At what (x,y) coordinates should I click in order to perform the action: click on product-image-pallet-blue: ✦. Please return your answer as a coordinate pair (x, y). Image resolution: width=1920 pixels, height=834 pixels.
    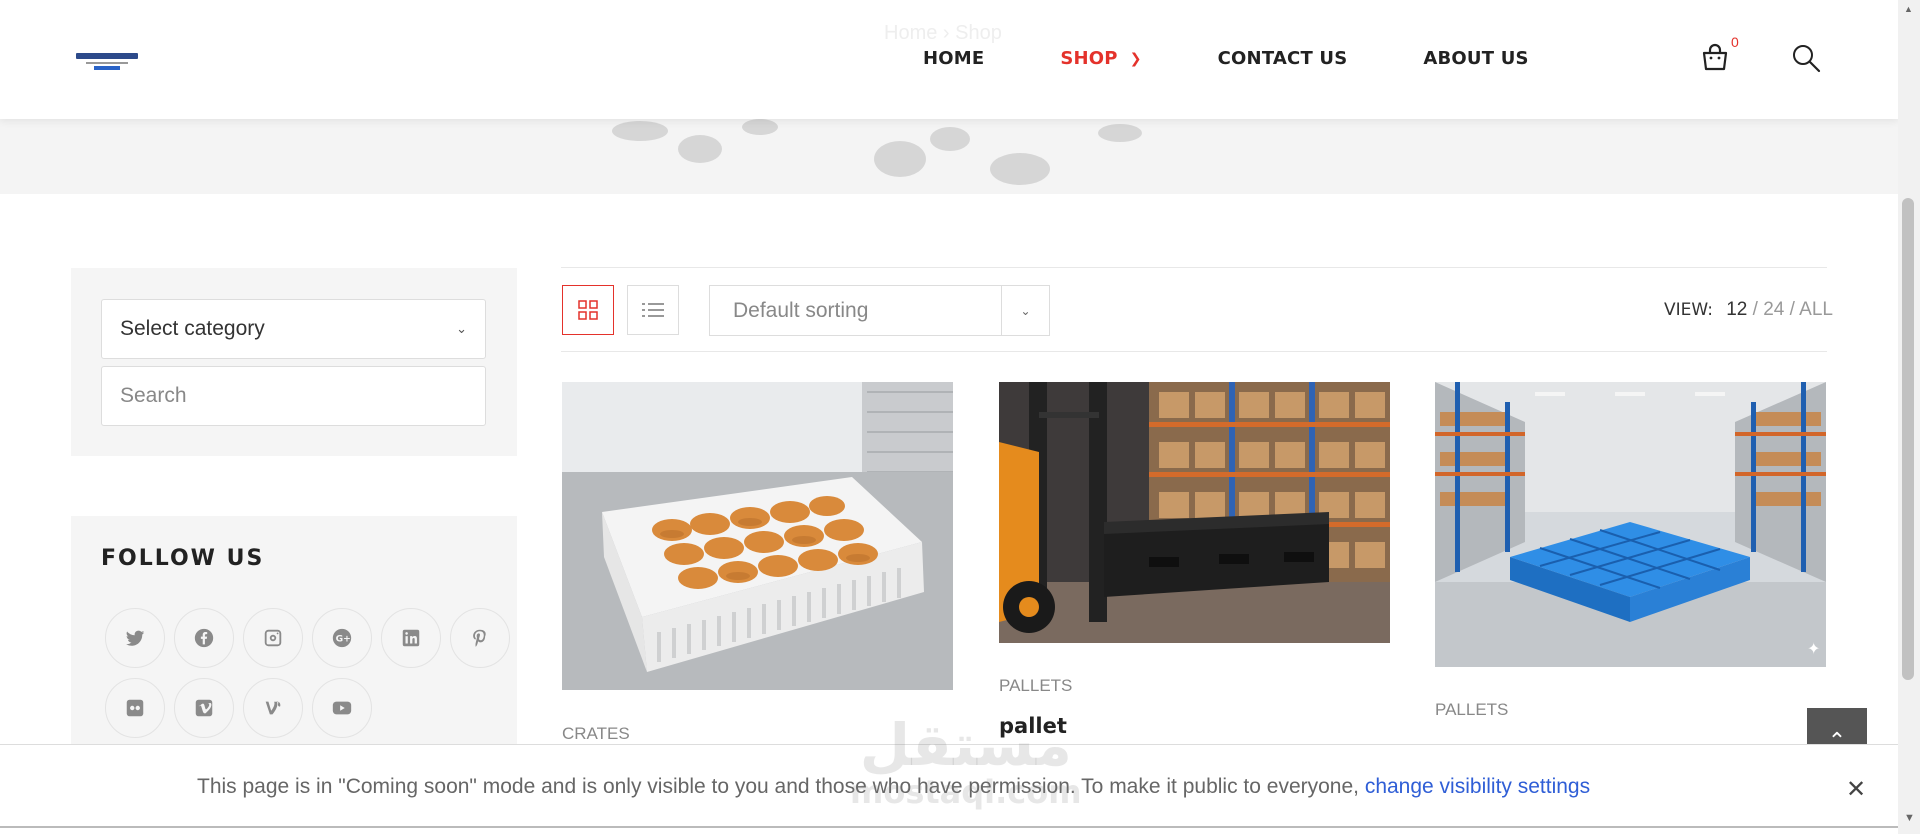
    Looking at the image, I should click on (1630, 524).